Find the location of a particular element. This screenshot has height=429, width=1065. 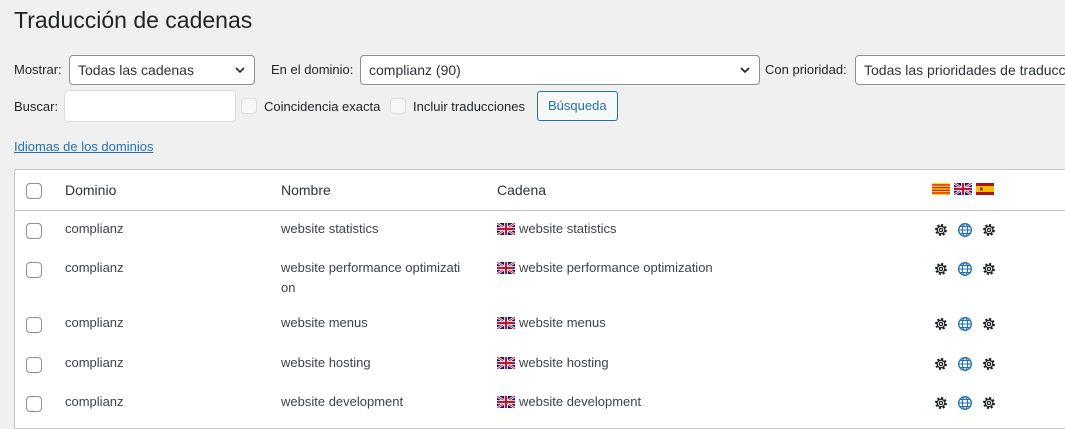

column-header-string: Cadena is located at coordinates (522, 190).